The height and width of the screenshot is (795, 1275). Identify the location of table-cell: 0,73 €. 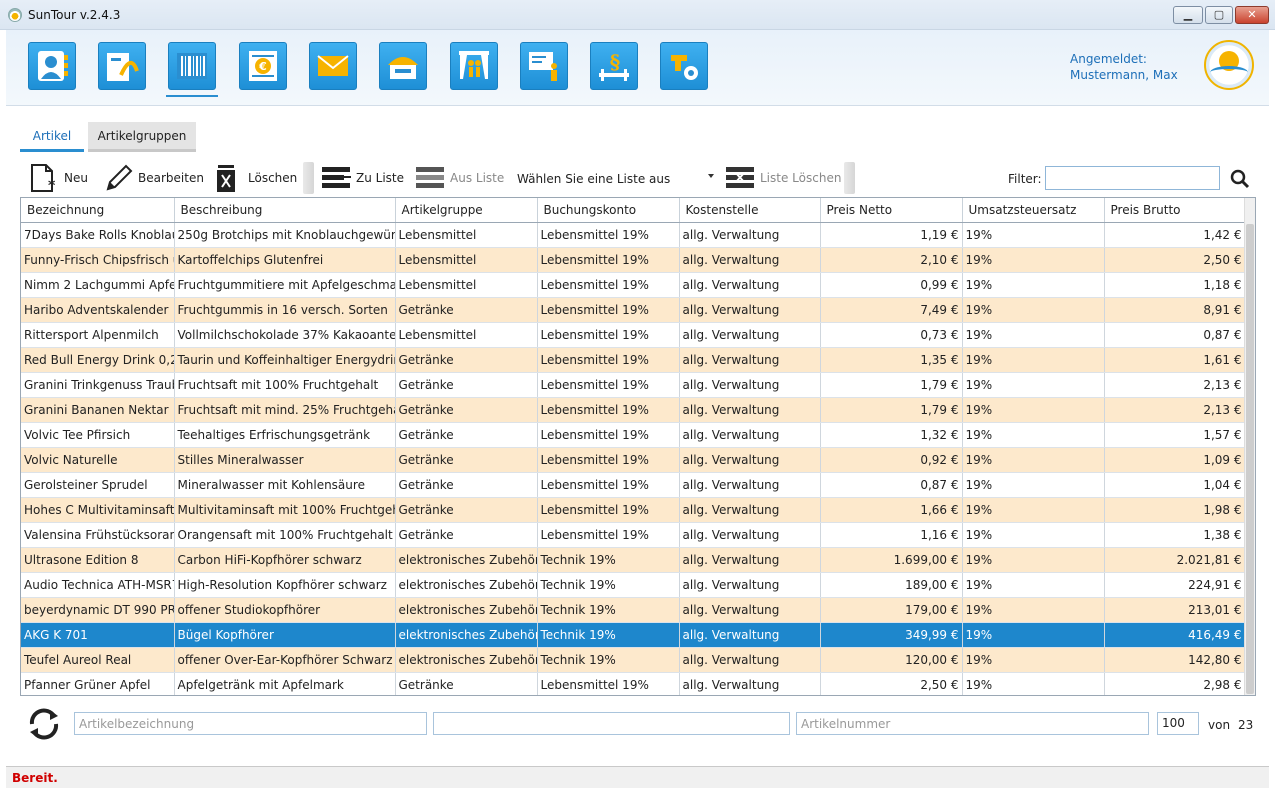
(891, 335).